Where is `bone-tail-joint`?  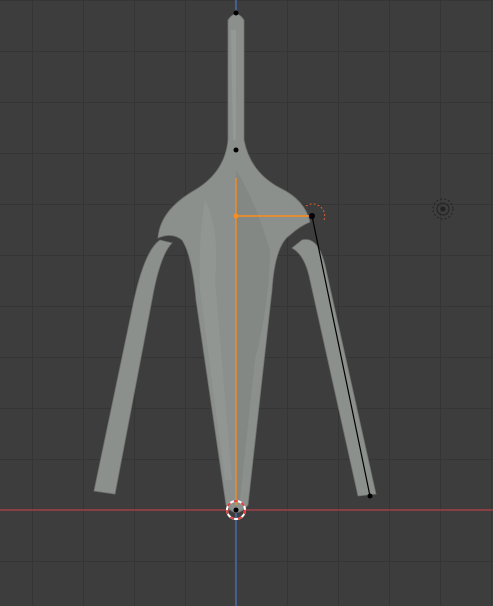 bone-tail-joint is located at coordinates (312, 216).